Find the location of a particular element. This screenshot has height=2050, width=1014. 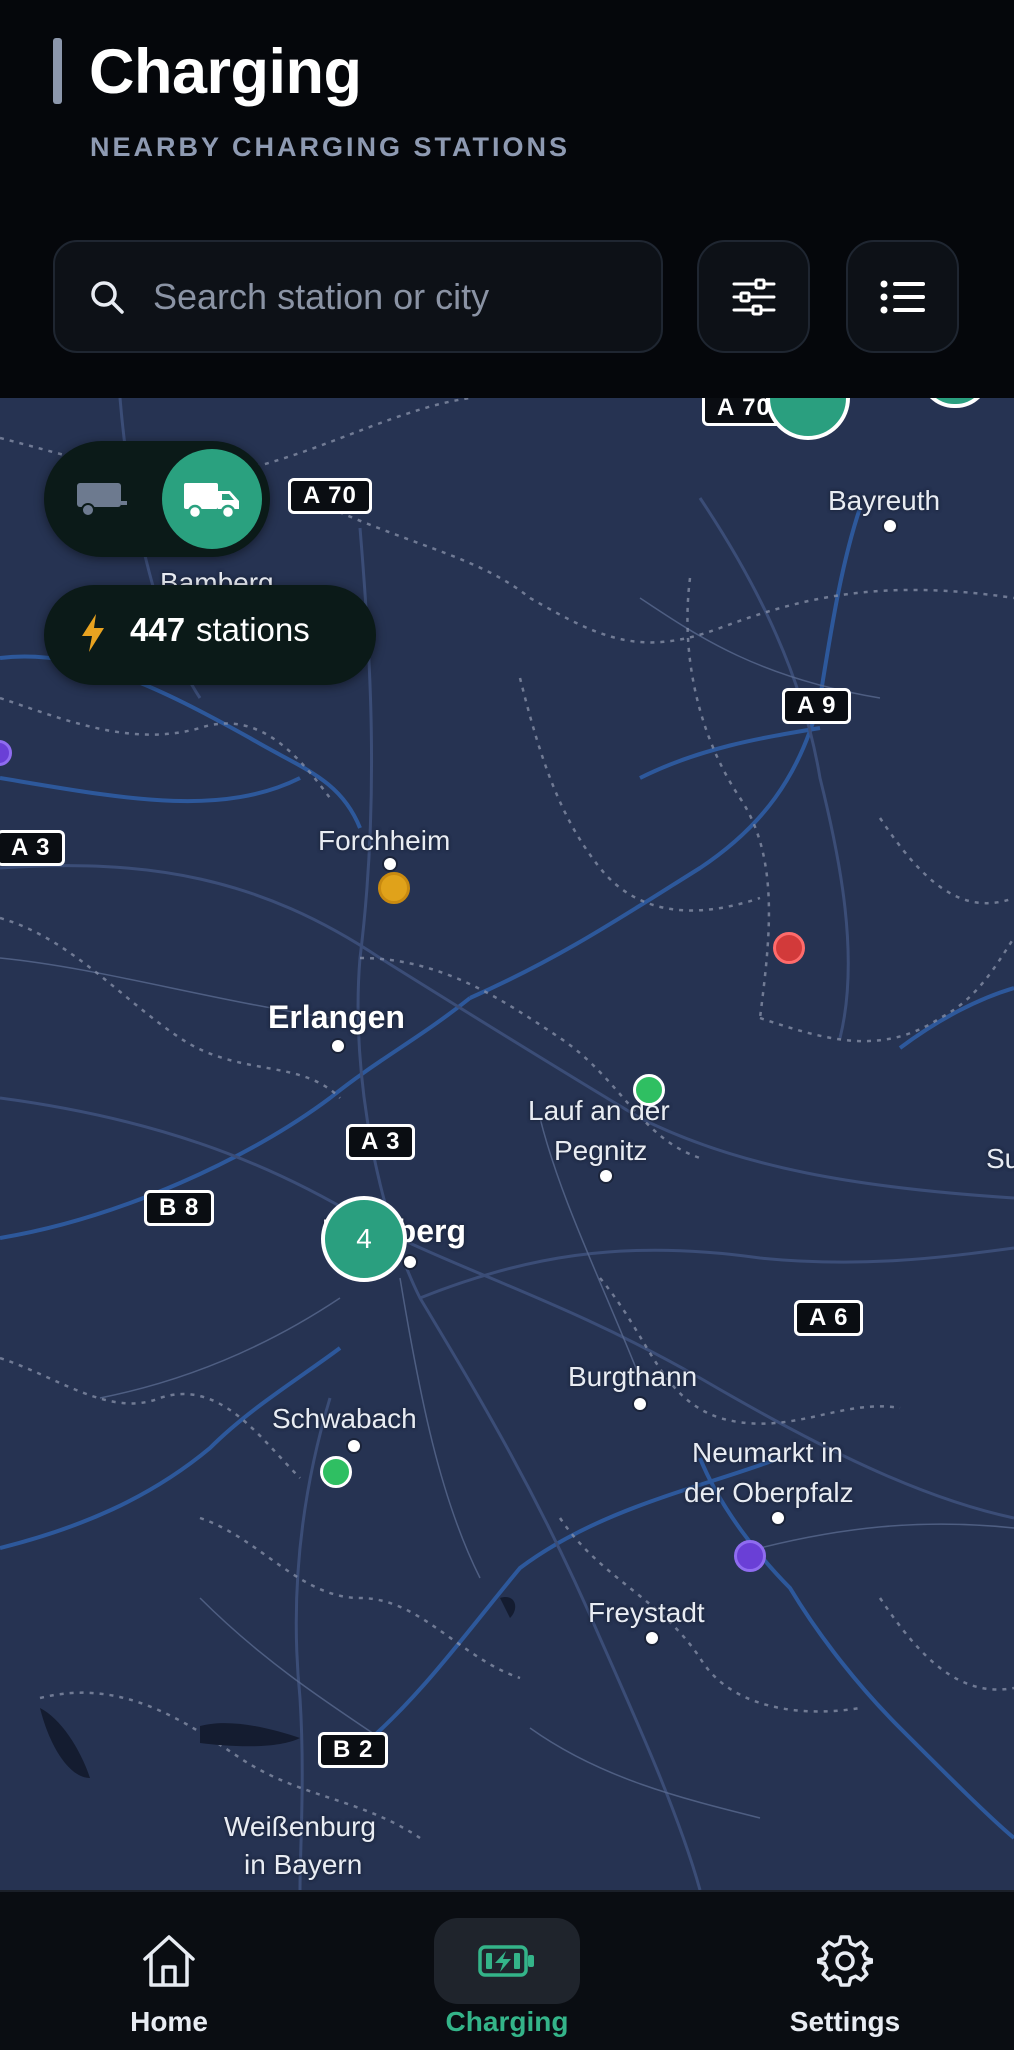

road-shield: A 9 is located at coordinates (817, 706).